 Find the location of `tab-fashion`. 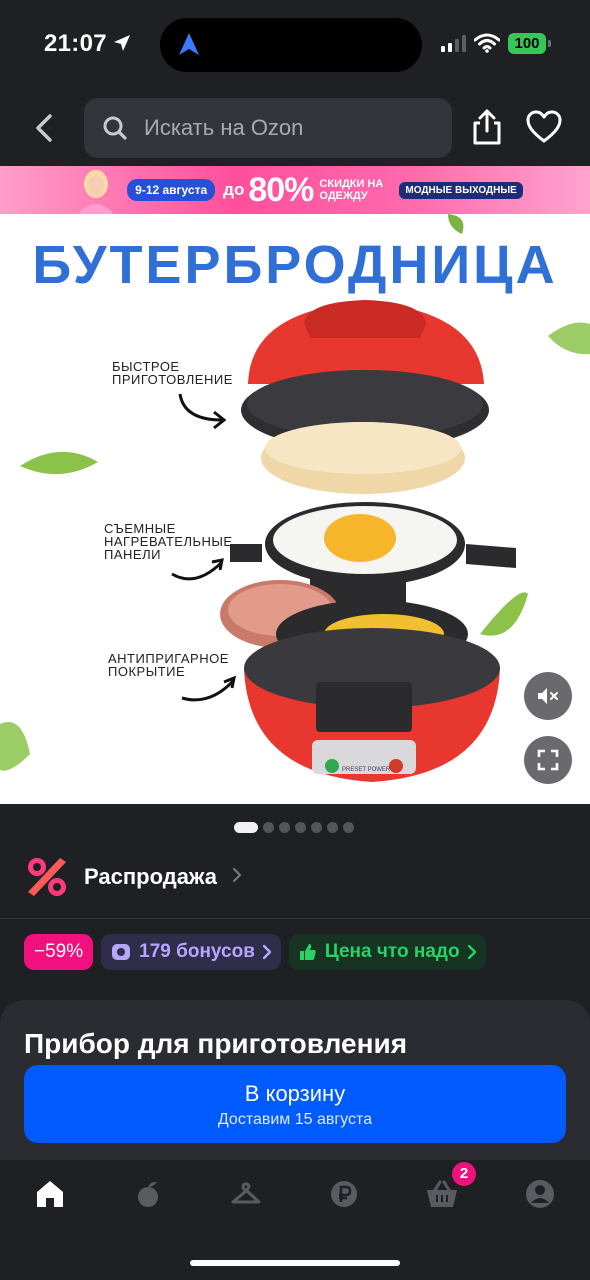

tab-fashion is located at coordinates (246, 1194).